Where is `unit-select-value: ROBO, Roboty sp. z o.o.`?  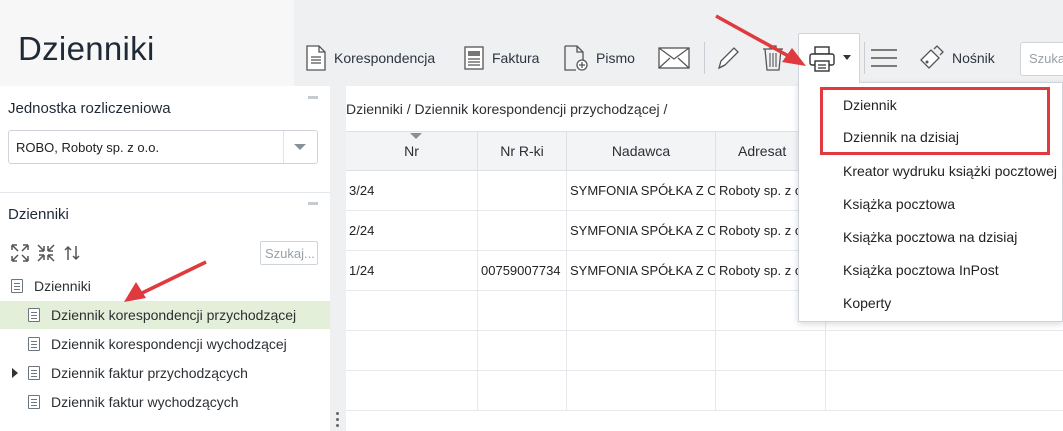 unit-select-value: ROBO, Roboty sp. z o.o. is located at coordinates (88, 147).